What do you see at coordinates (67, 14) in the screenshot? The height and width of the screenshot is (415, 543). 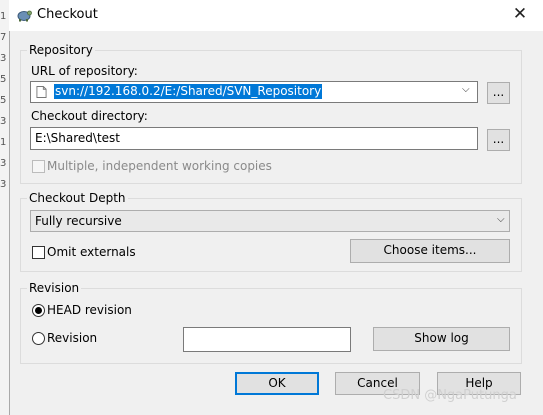 I see `dialog-title: Checkout` at bounding box center [67, 14].